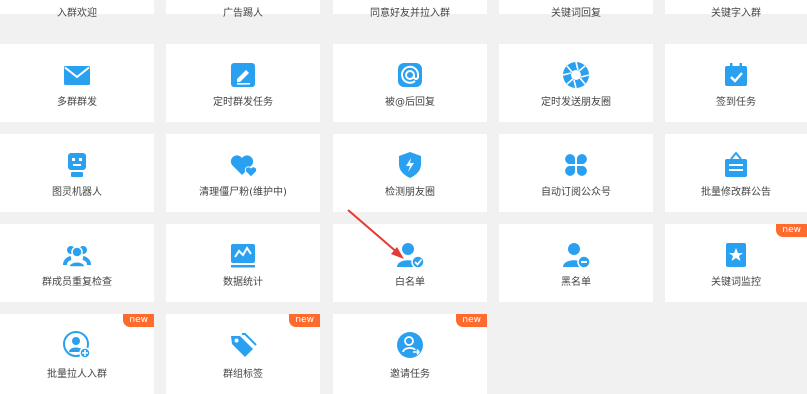  Describe the element at coordinates (410, 165) in the screenshot. I see `shield-bolt-icon` at that location.